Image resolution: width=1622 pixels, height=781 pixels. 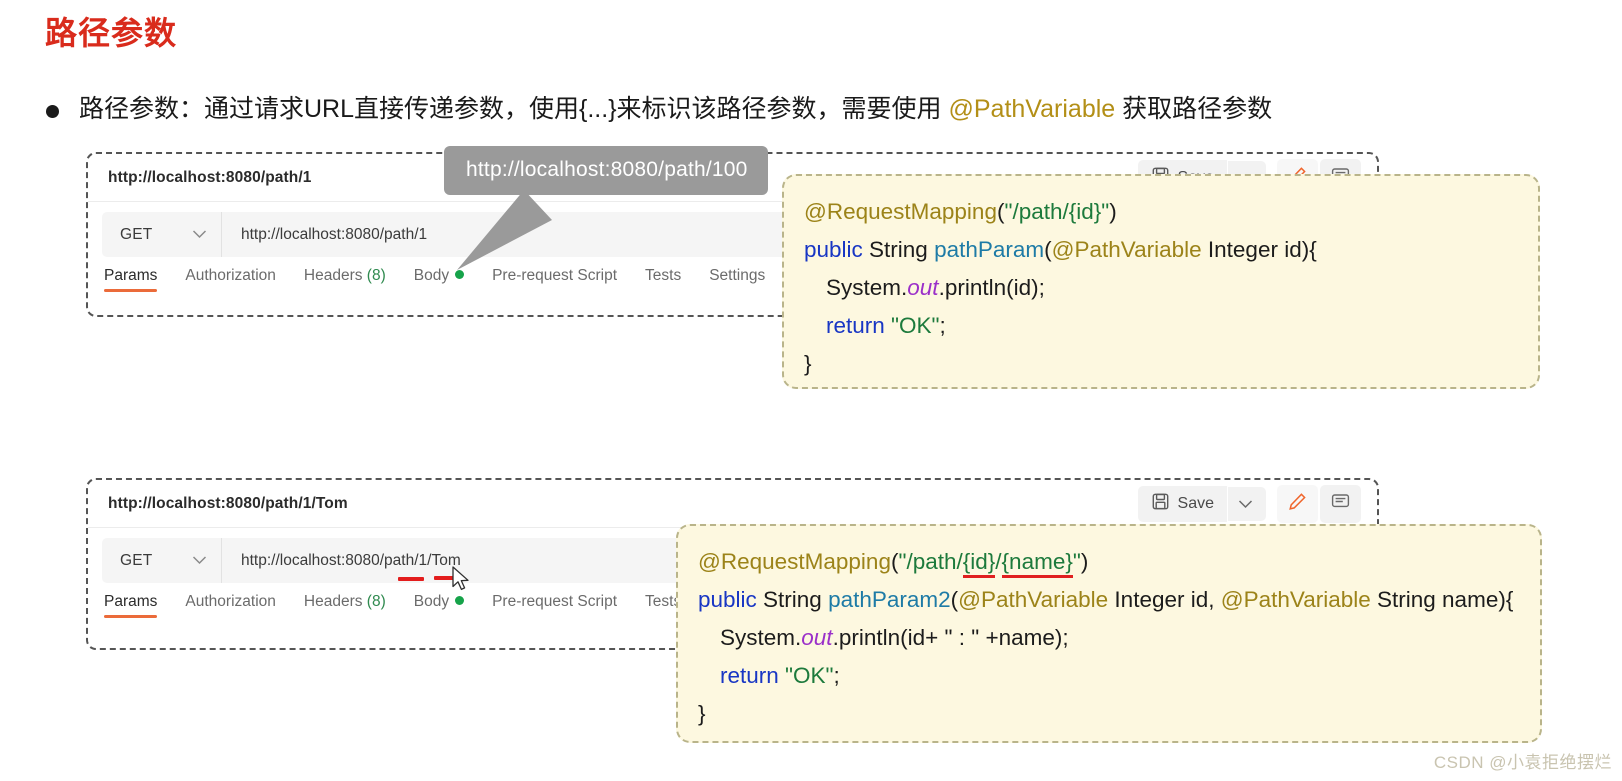 I want to click on pencil-icon, so click(x=1297, y=504).